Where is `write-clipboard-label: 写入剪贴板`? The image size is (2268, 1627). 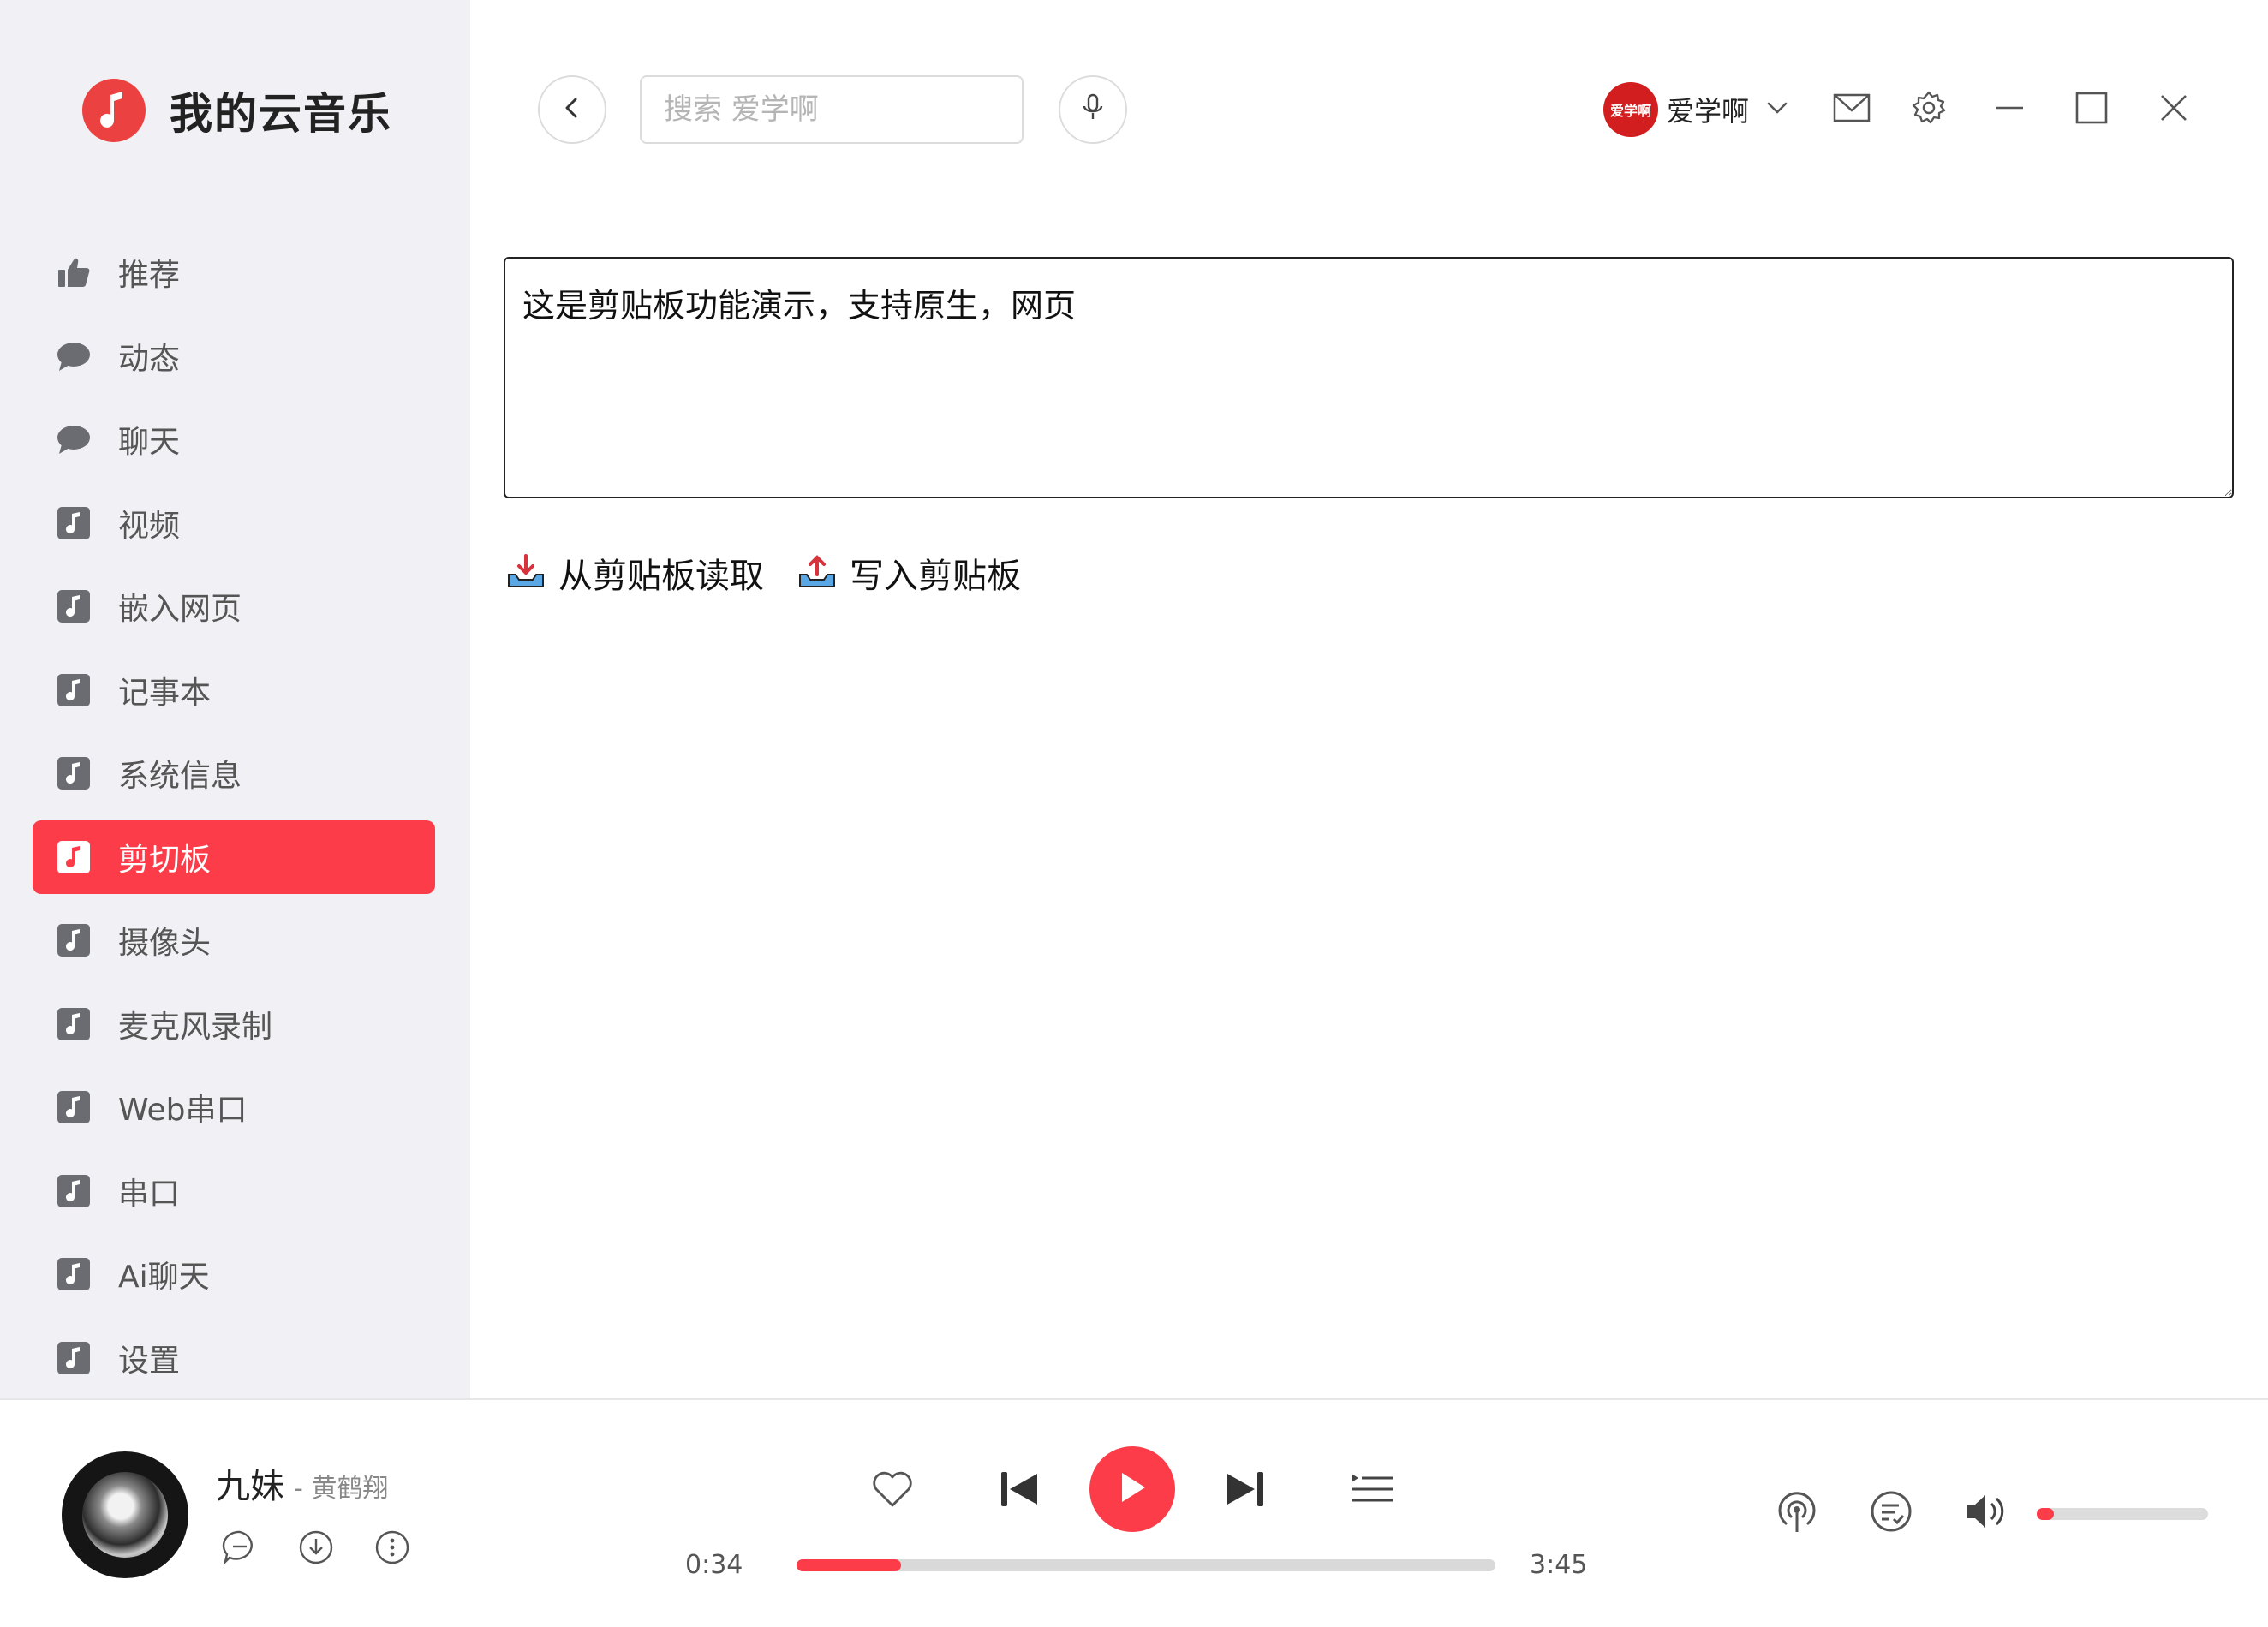
write-clipboard-label: 写入剪贴板 is located at coordinates (936, 576).